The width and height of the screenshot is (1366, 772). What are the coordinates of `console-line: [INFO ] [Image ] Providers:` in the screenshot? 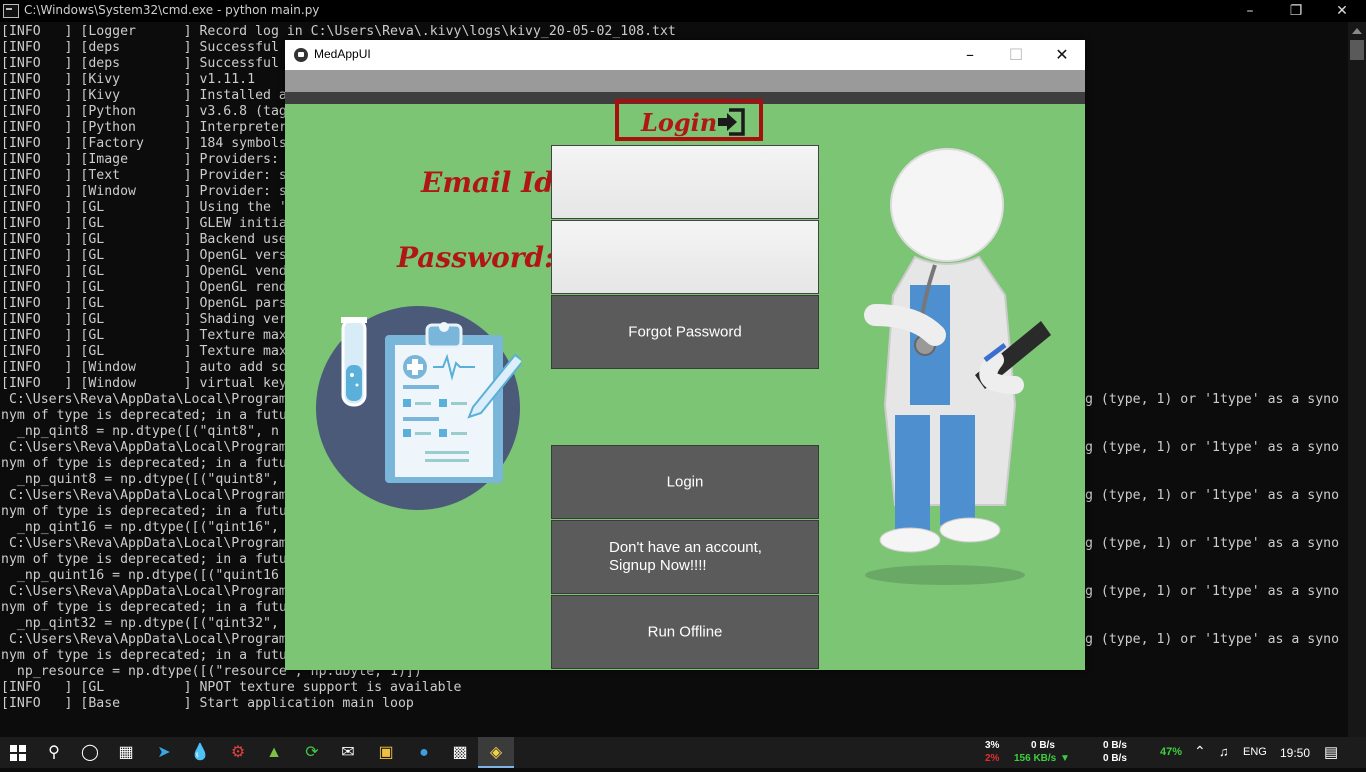 It's located at (140, 159).